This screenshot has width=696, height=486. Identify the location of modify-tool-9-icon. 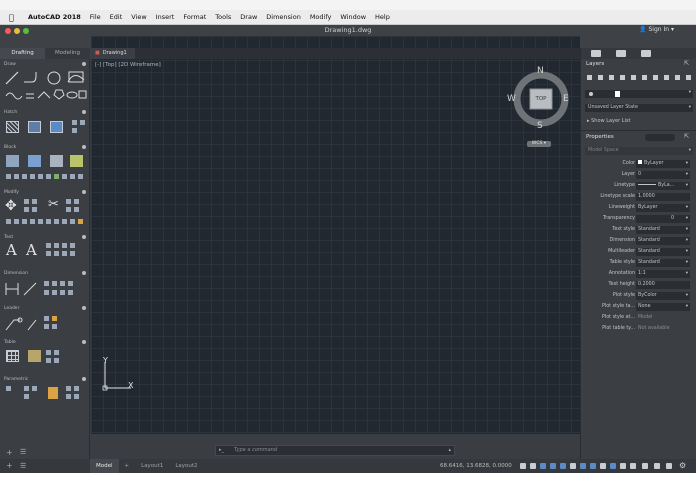
(72, 221).